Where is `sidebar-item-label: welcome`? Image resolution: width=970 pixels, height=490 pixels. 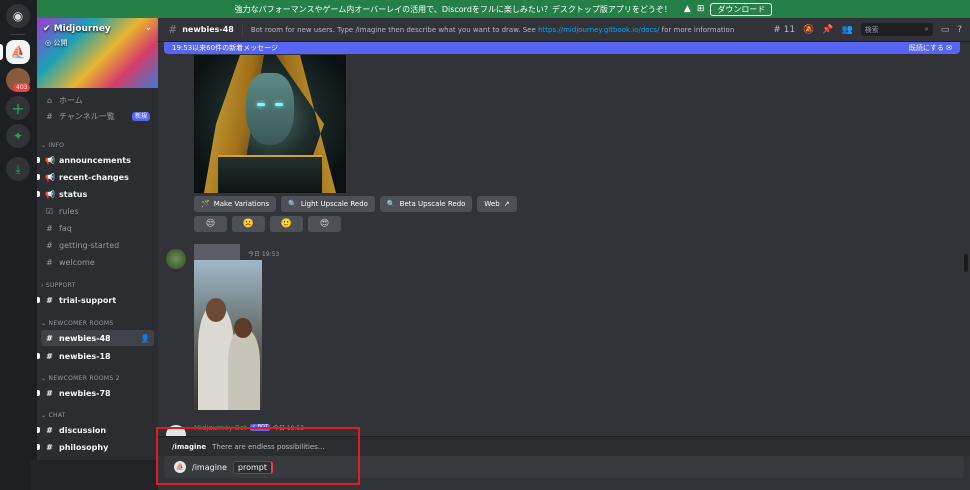
sidebar-item-label: welcome is located at coordinates (77, 262).